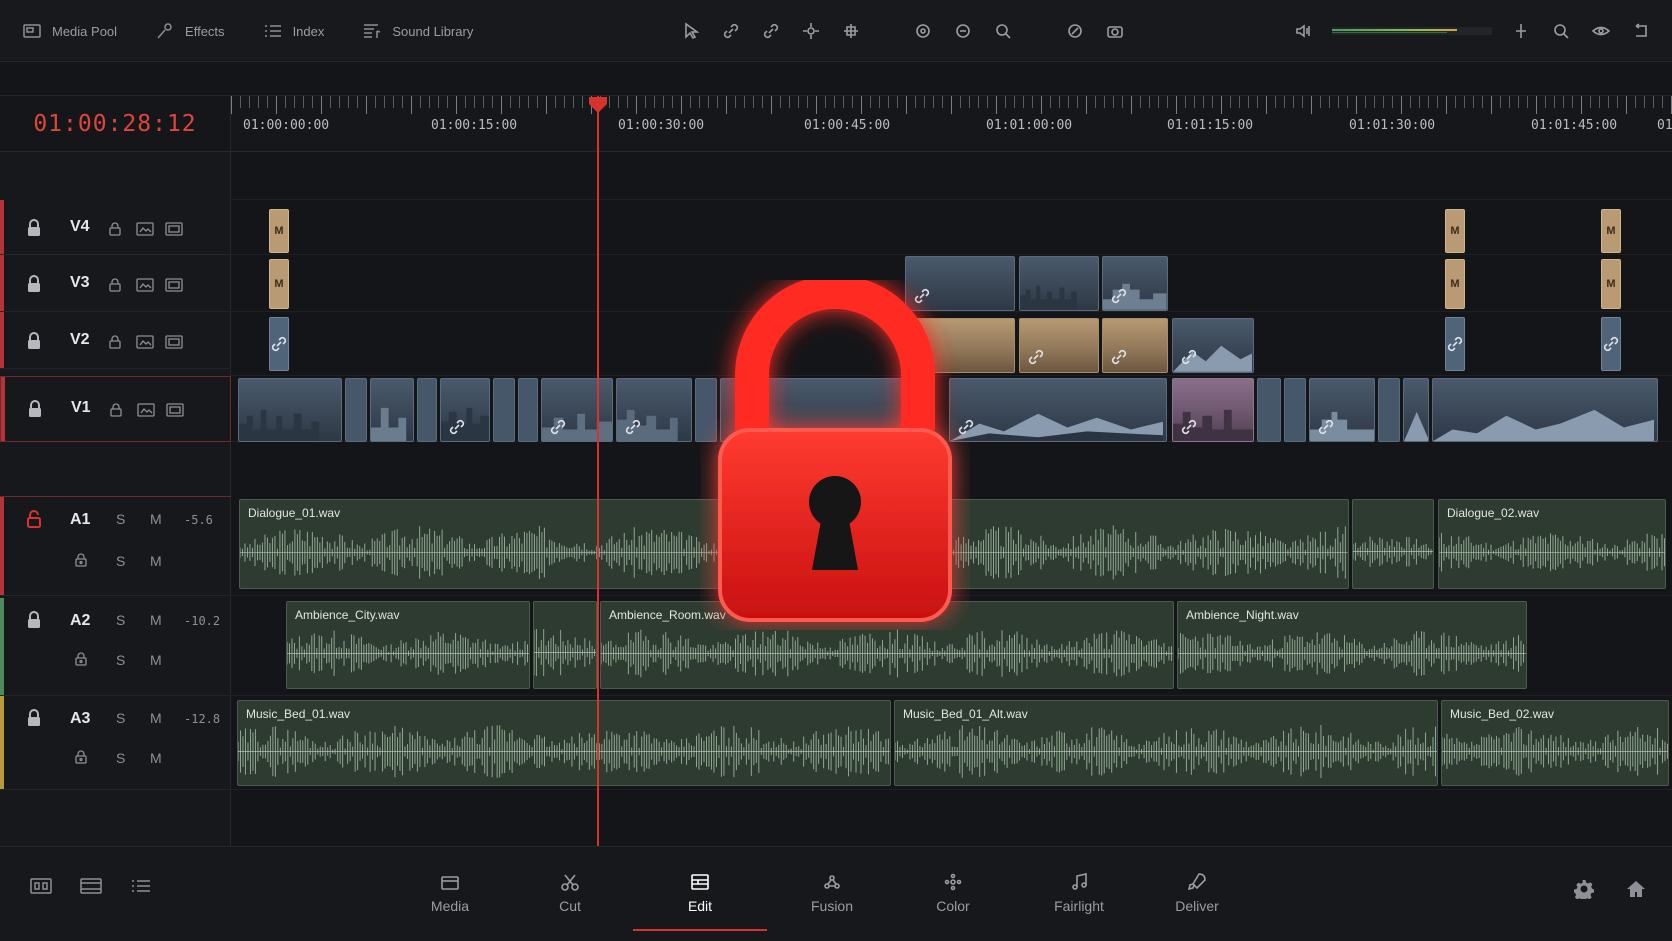 This screenshot has height=941, width=1672. Describe the element at coordinates (69, 31) in the screenshot. I see `media-pool-button: Media Pool` at that location.